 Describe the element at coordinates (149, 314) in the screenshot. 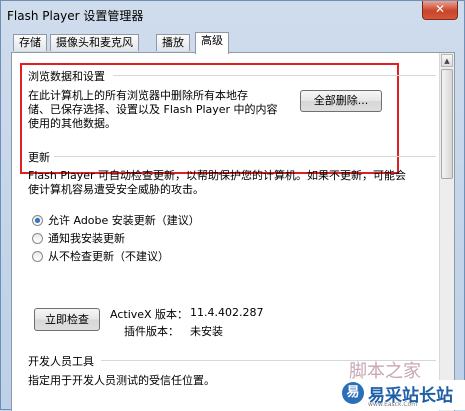

I see `activex-version-label: ActiveX 版本：` at that location.